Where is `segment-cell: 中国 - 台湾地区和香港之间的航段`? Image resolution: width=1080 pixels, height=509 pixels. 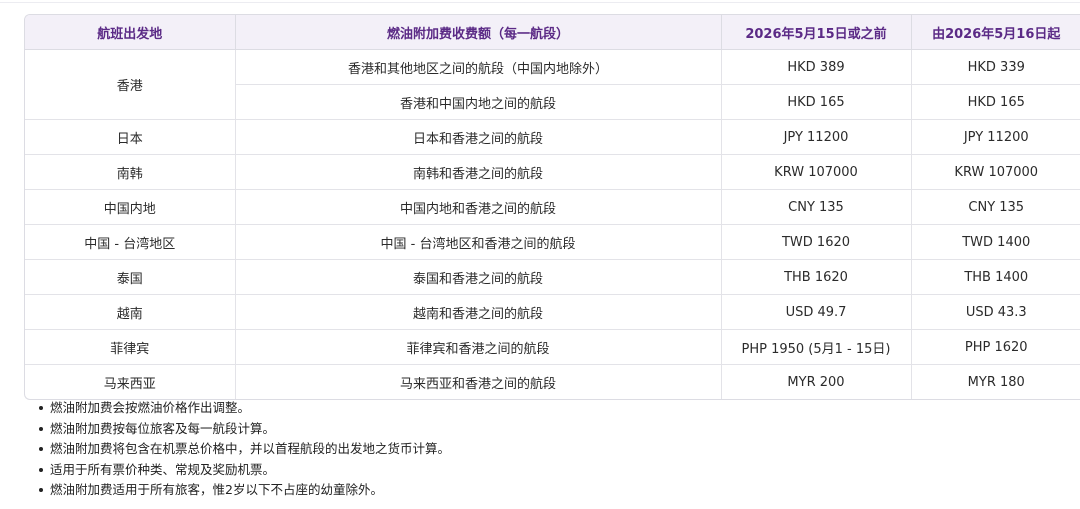 segment-cell: 中国 - 台湾地区和香港之间的航段 is located at coordinates (478, 242).